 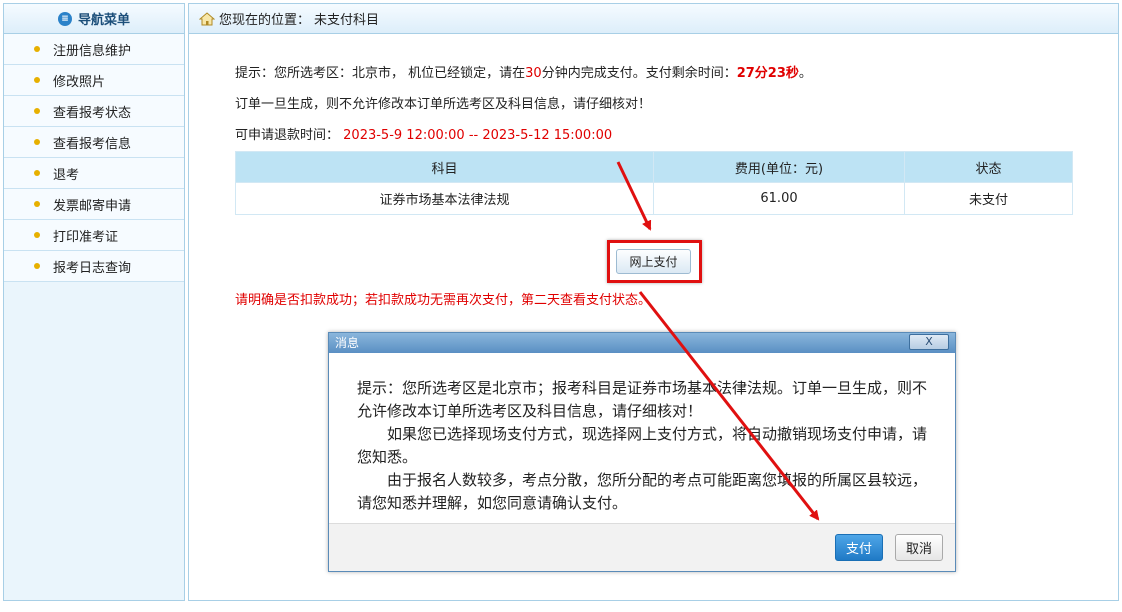 I want to click on sidebar-item-exam-info: 查看报考信息, so click(x=94, y=142).